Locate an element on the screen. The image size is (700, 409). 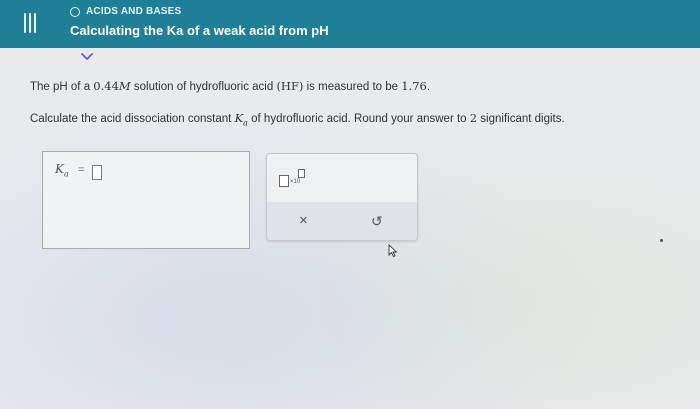
equals-sign: = is located at coordinates (81, 170).